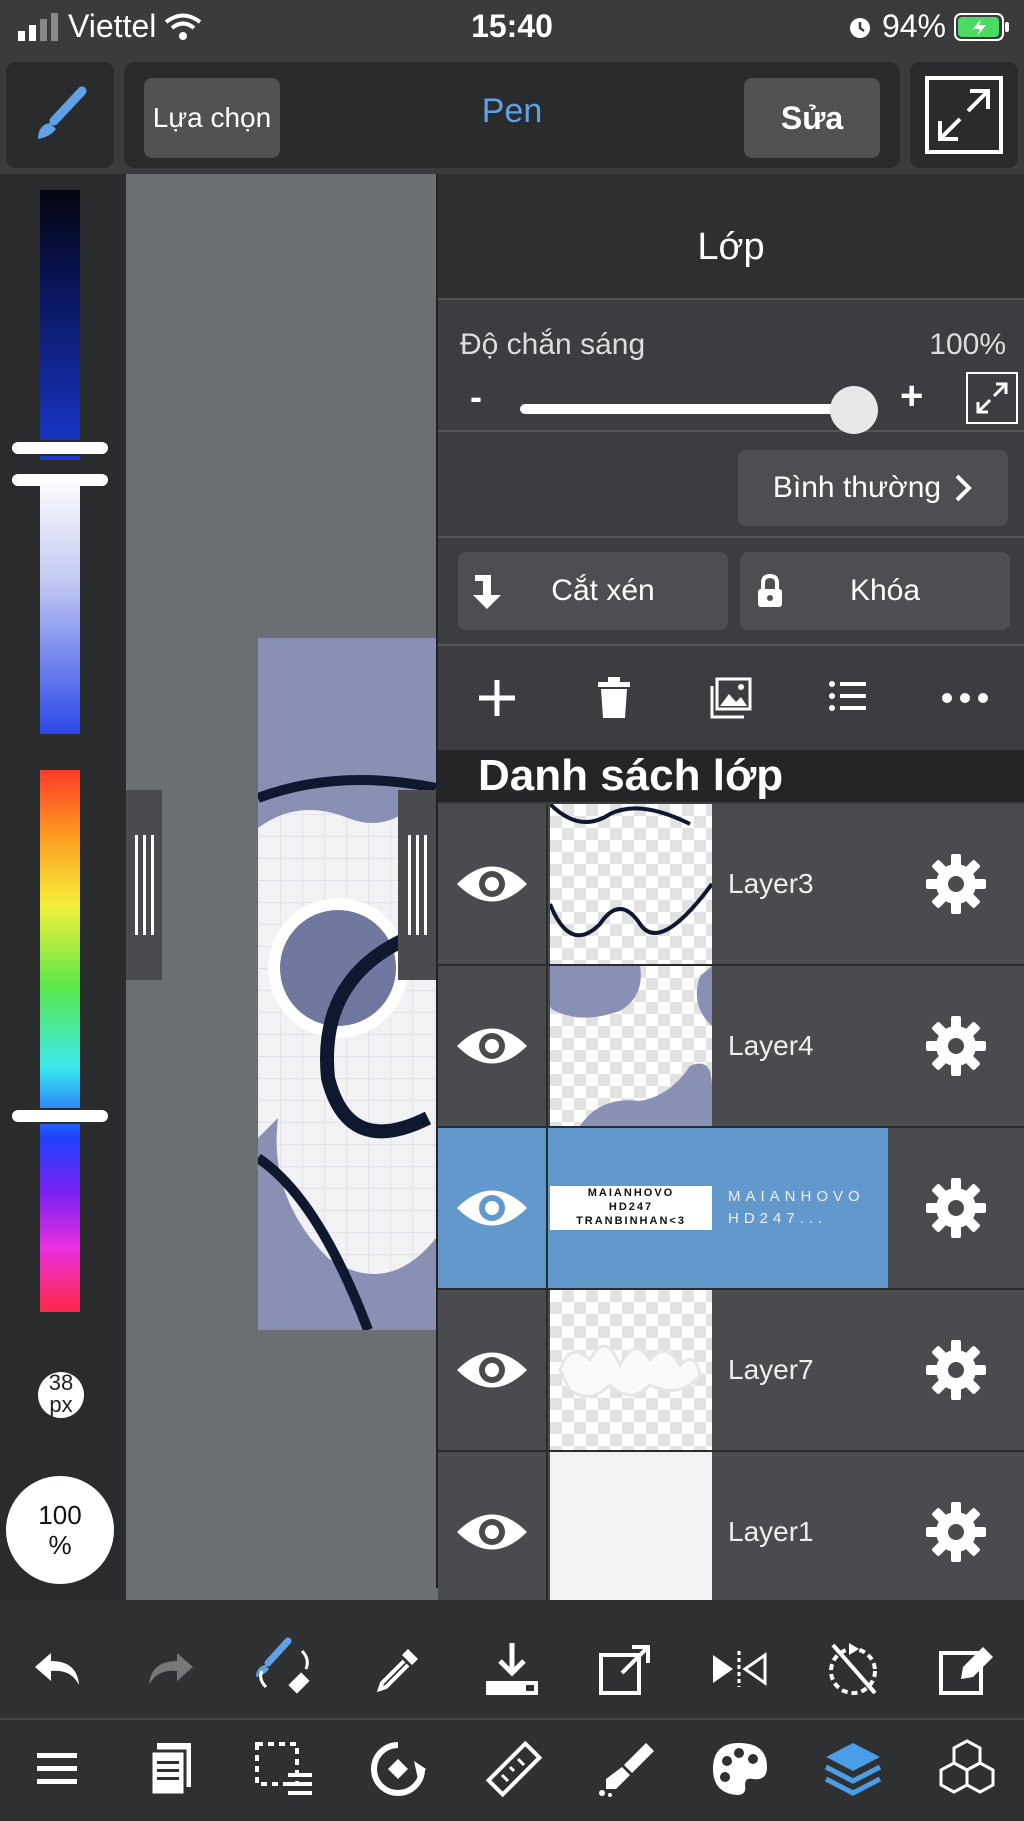  What do you see at coordinates (512, 115) in the screenshot?
I see `toolbar-center: Lựa chọn Pen Sửa` at bounding box center [512, 115].